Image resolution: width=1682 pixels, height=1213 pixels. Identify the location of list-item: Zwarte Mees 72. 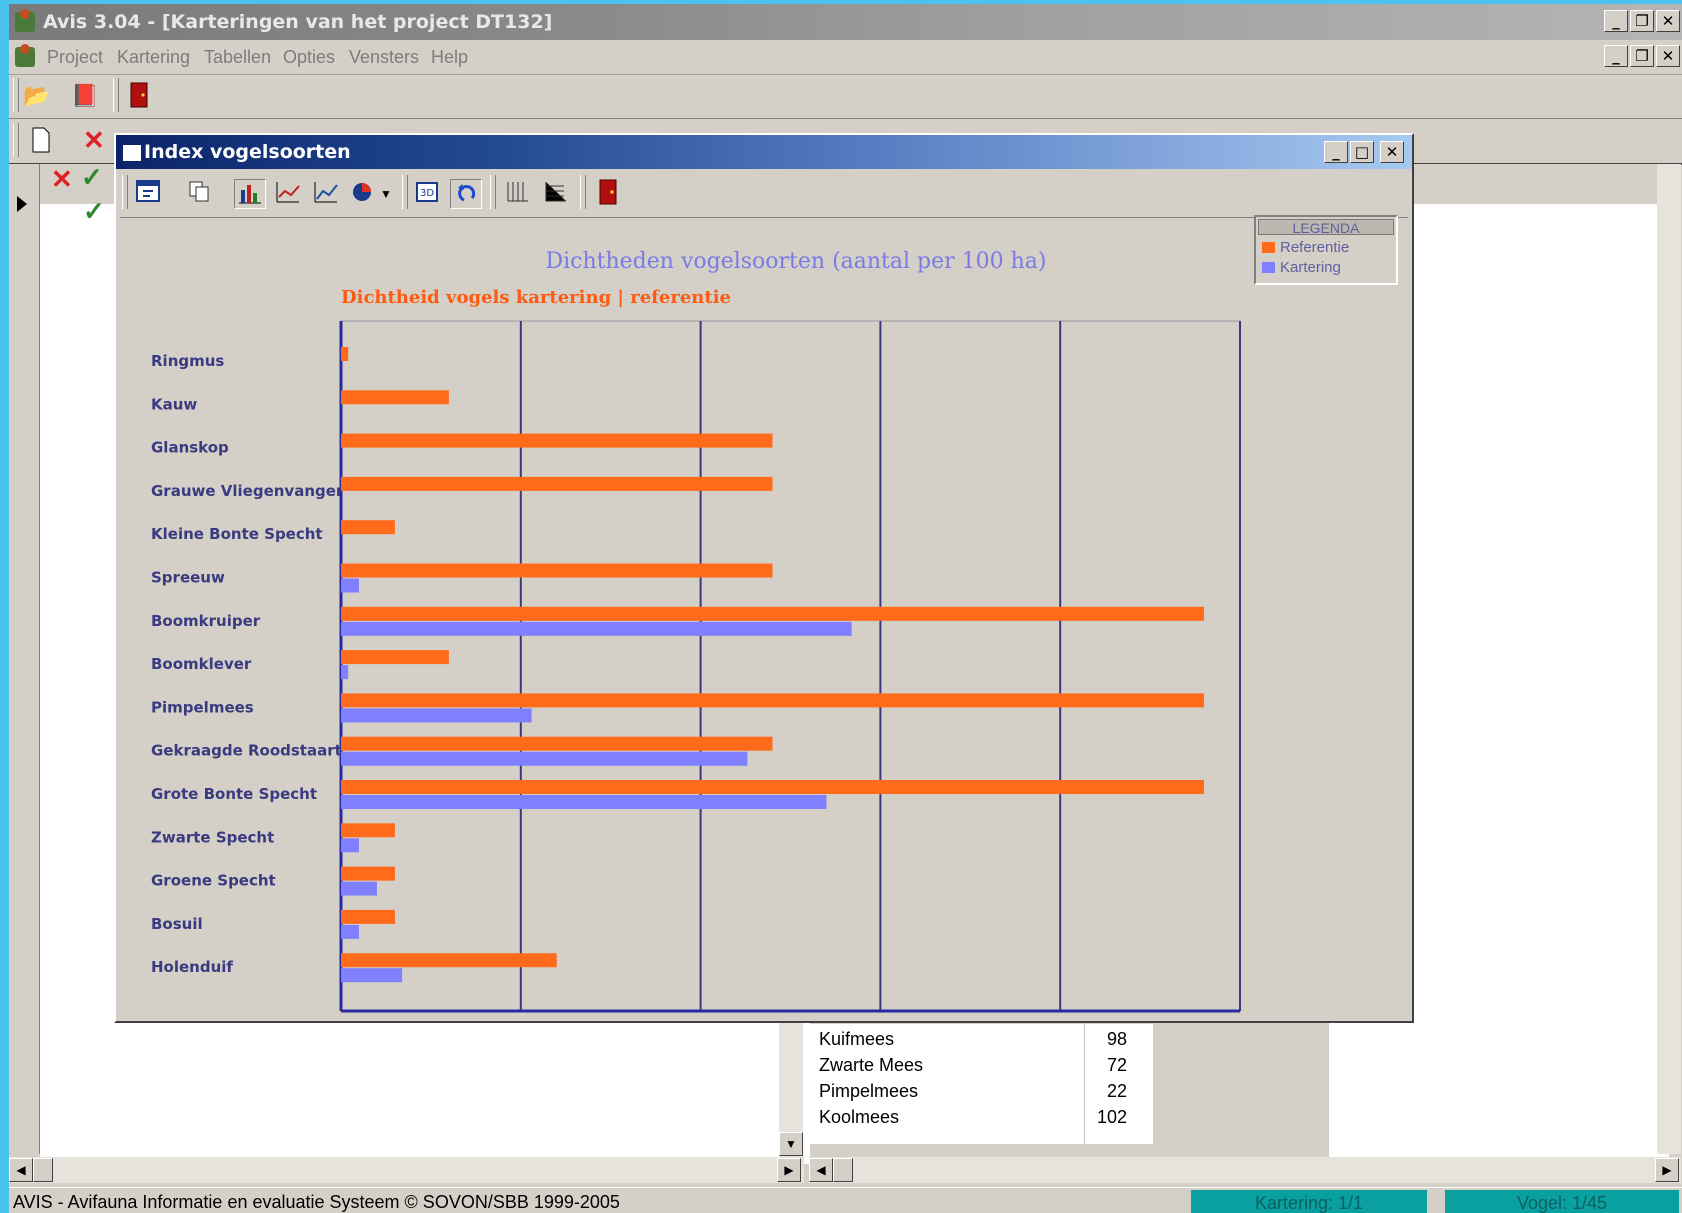
(980, 1065).